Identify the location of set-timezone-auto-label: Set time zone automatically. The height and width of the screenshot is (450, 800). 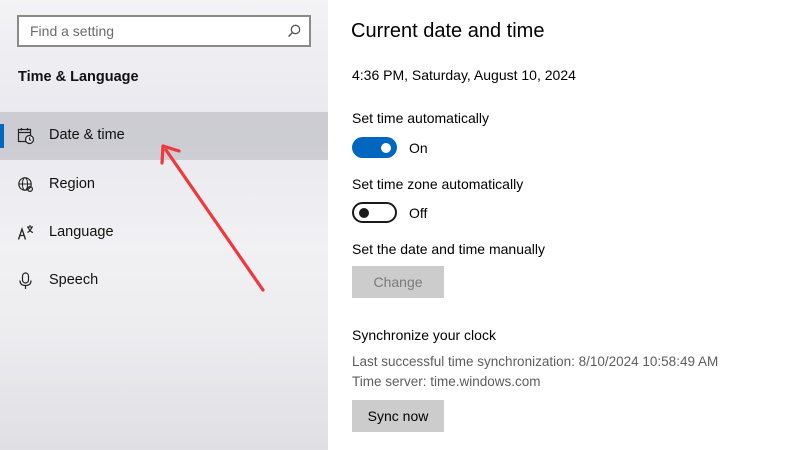
(438, 184).